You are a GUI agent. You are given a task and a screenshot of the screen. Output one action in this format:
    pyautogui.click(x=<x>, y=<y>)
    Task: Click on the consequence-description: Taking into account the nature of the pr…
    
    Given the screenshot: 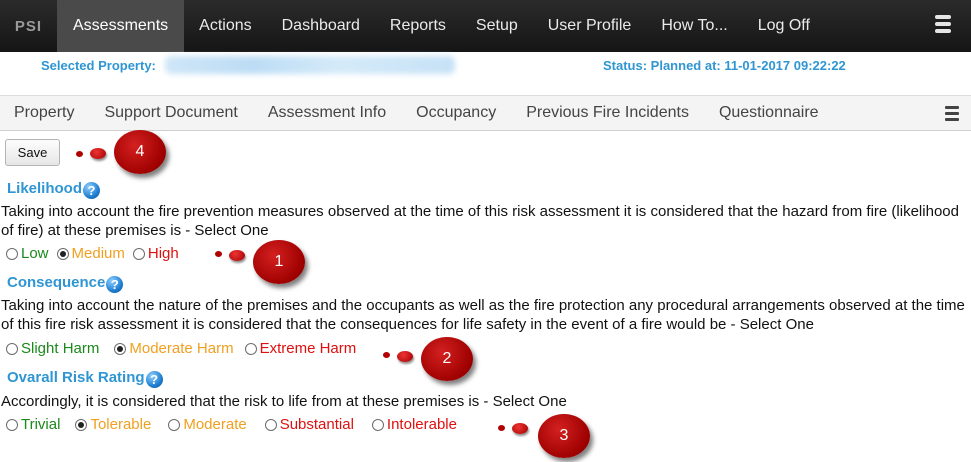 What is the action you would take?
    pyautogui.click(x=483, y=315)
    